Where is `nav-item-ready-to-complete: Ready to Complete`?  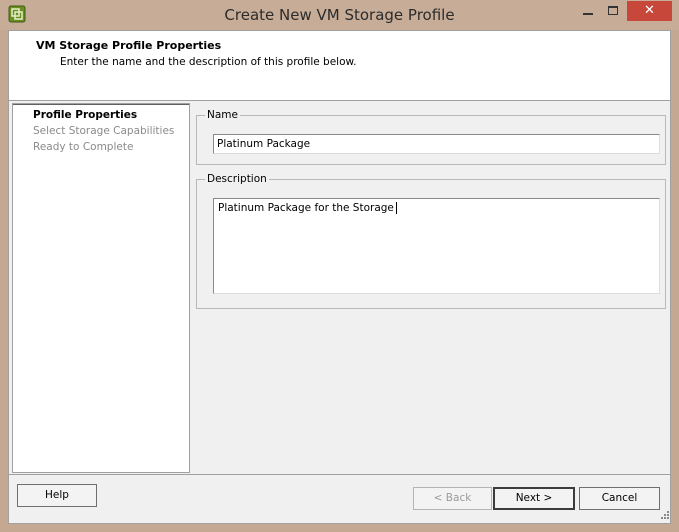 nav-item-ready-to-complete: Ready to Complete is located at coordinates (83, 147).